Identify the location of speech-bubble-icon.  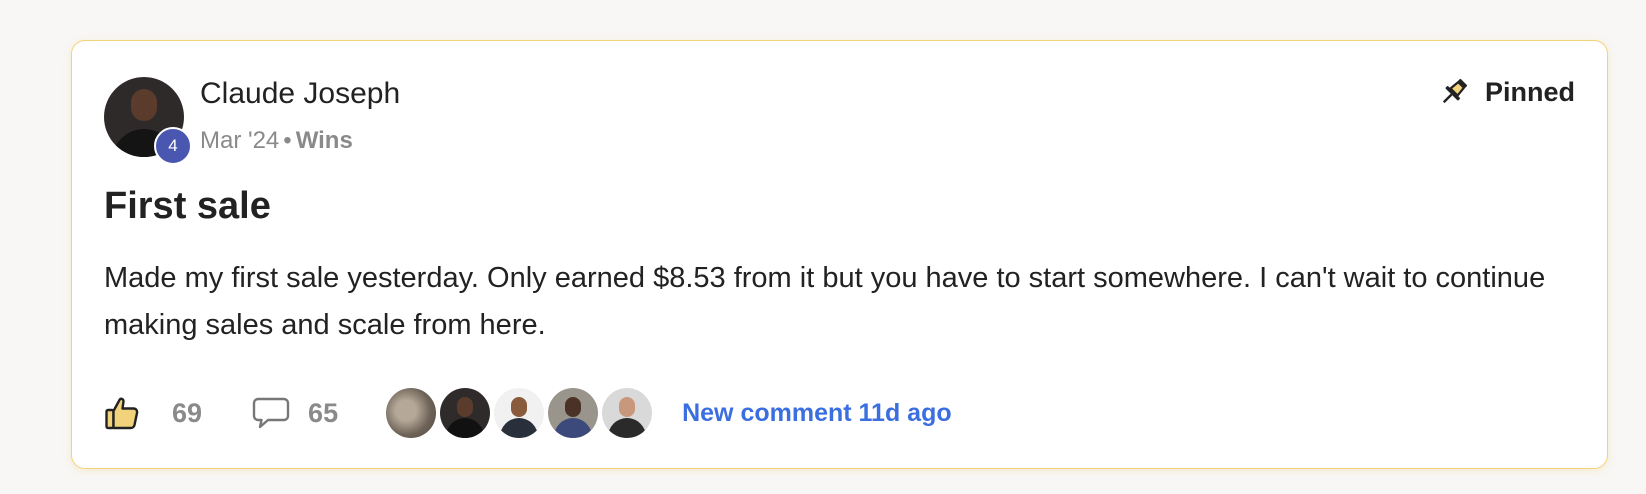
(271, 413).